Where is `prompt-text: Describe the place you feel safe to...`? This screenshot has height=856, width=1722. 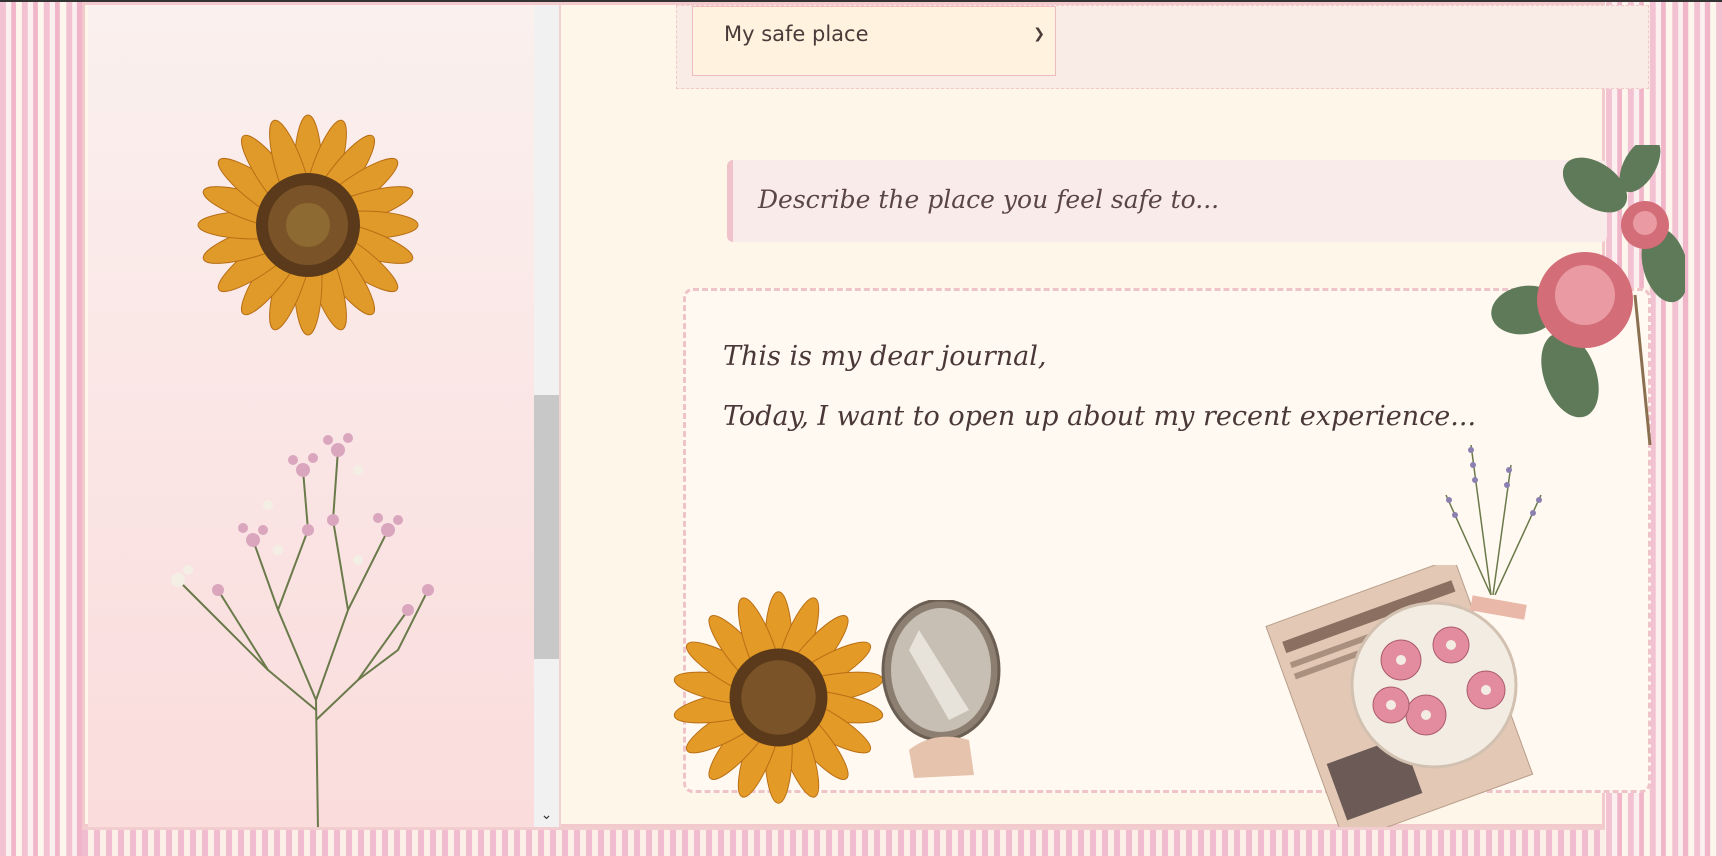
prompt-text: Describe the place you feel safe to... is located at coordinates (989, 199).